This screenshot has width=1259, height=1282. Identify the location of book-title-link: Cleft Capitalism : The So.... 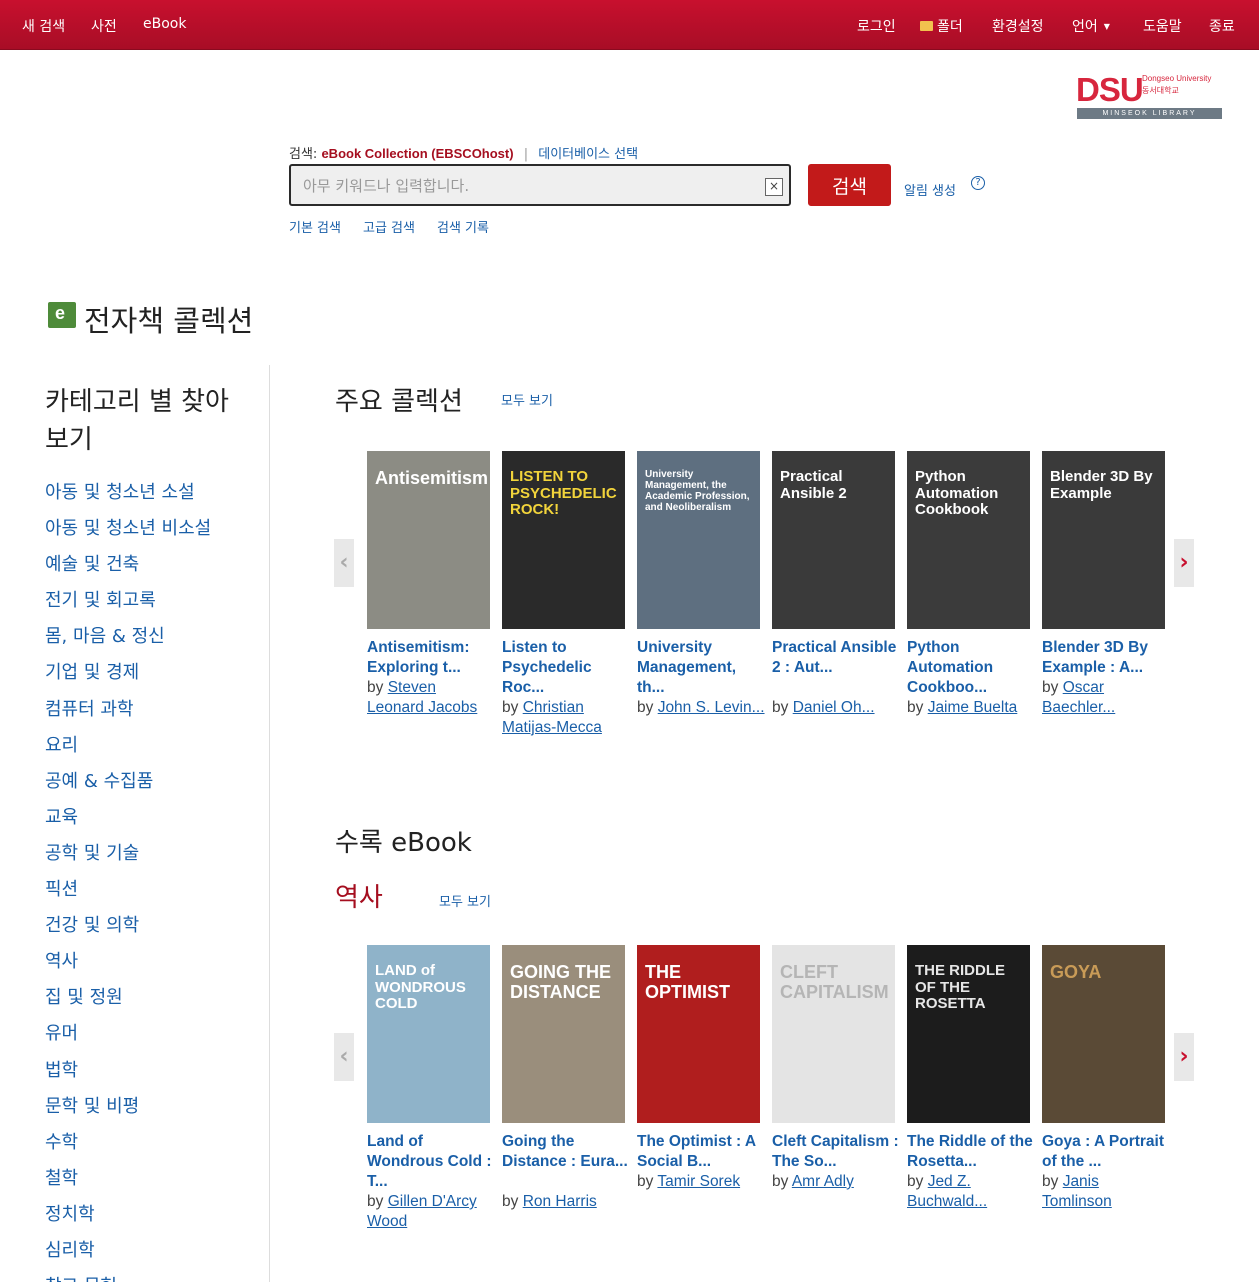
(836, 1152).